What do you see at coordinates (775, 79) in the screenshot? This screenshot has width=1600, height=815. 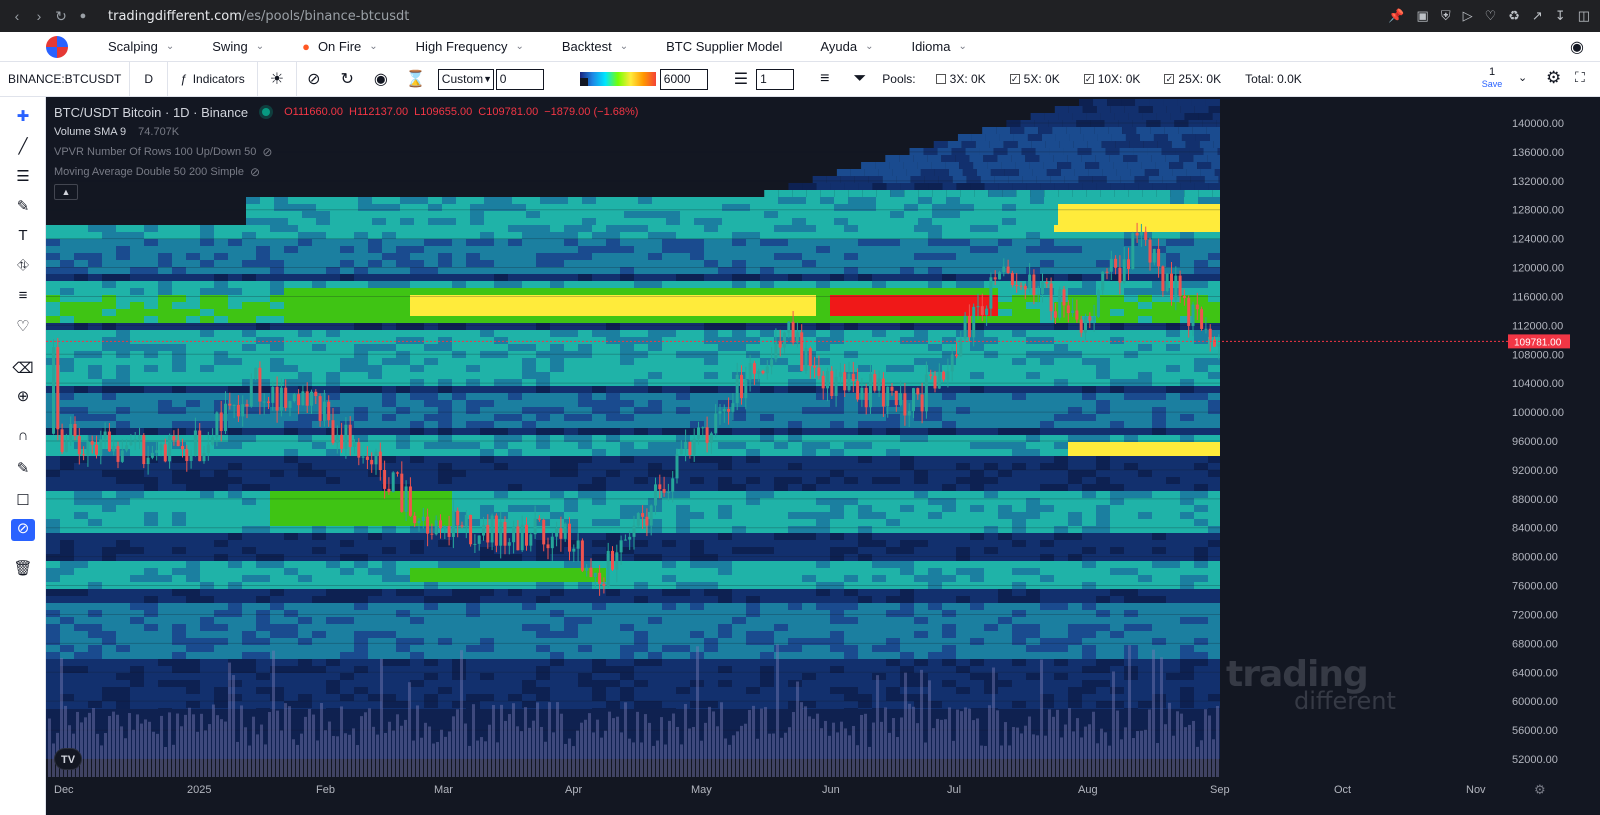 I see `layers-input: 1` at bounding box center [775, 79].